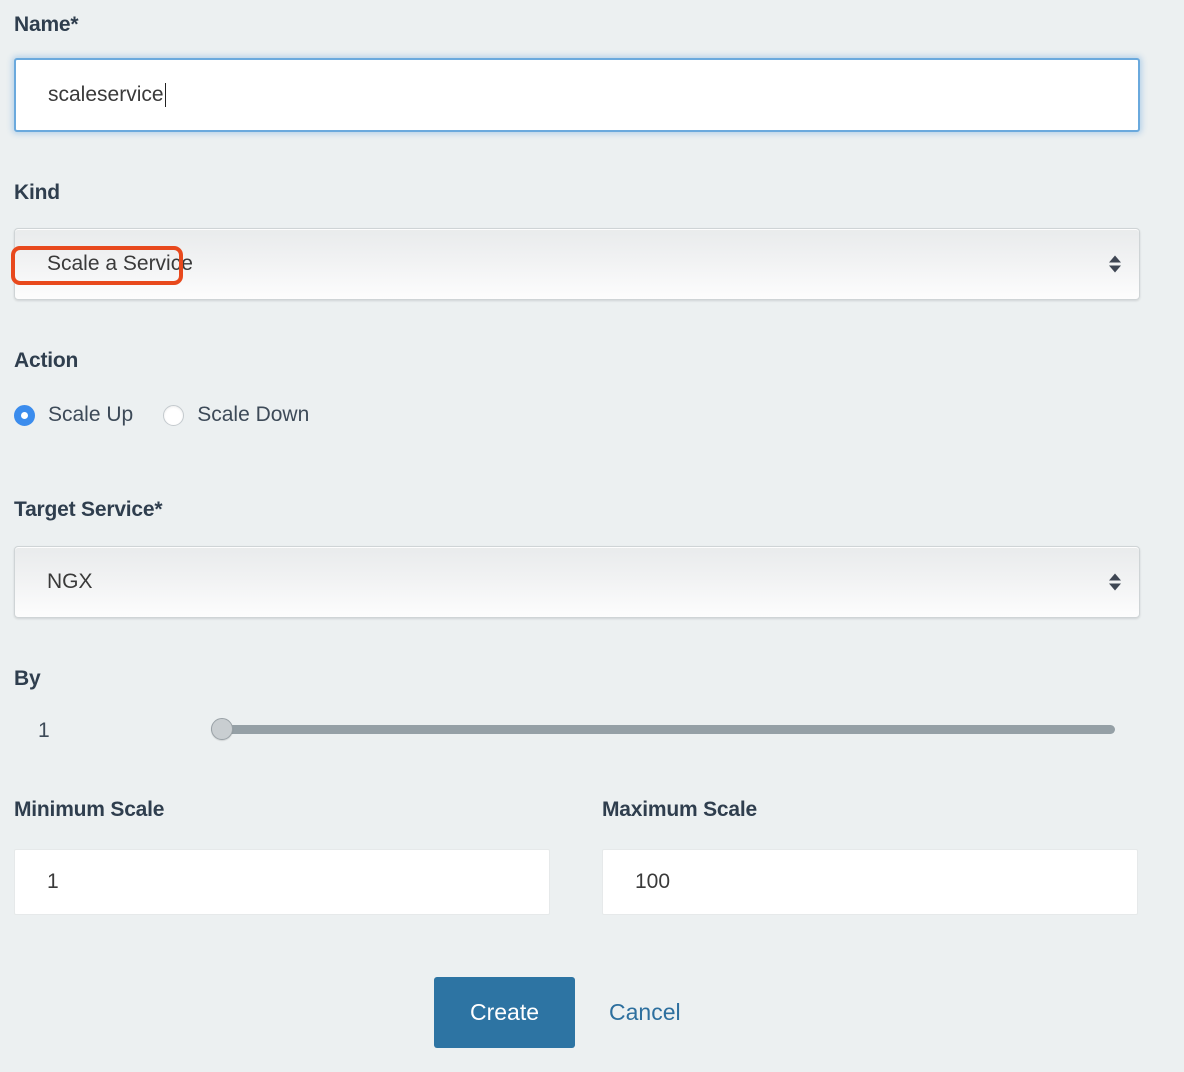 This screenshot has height=1072, width=1184. I want to click on minimum-scale-label: Minimum Scale, so click(89, 809).